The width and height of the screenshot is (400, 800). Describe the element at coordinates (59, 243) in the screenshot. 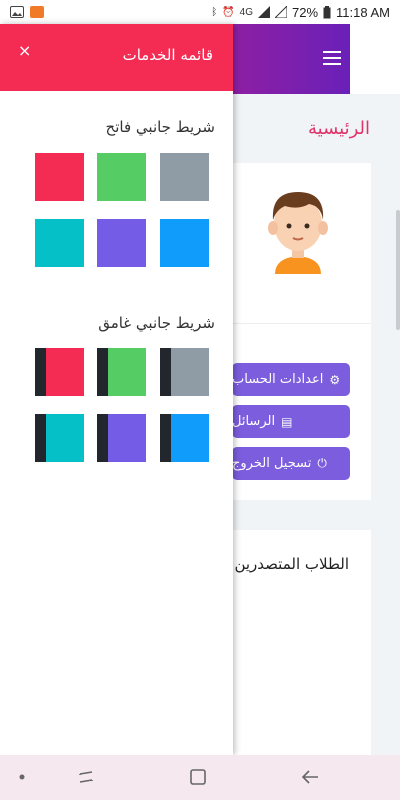

I see `light-swatch-cyan` at that location.